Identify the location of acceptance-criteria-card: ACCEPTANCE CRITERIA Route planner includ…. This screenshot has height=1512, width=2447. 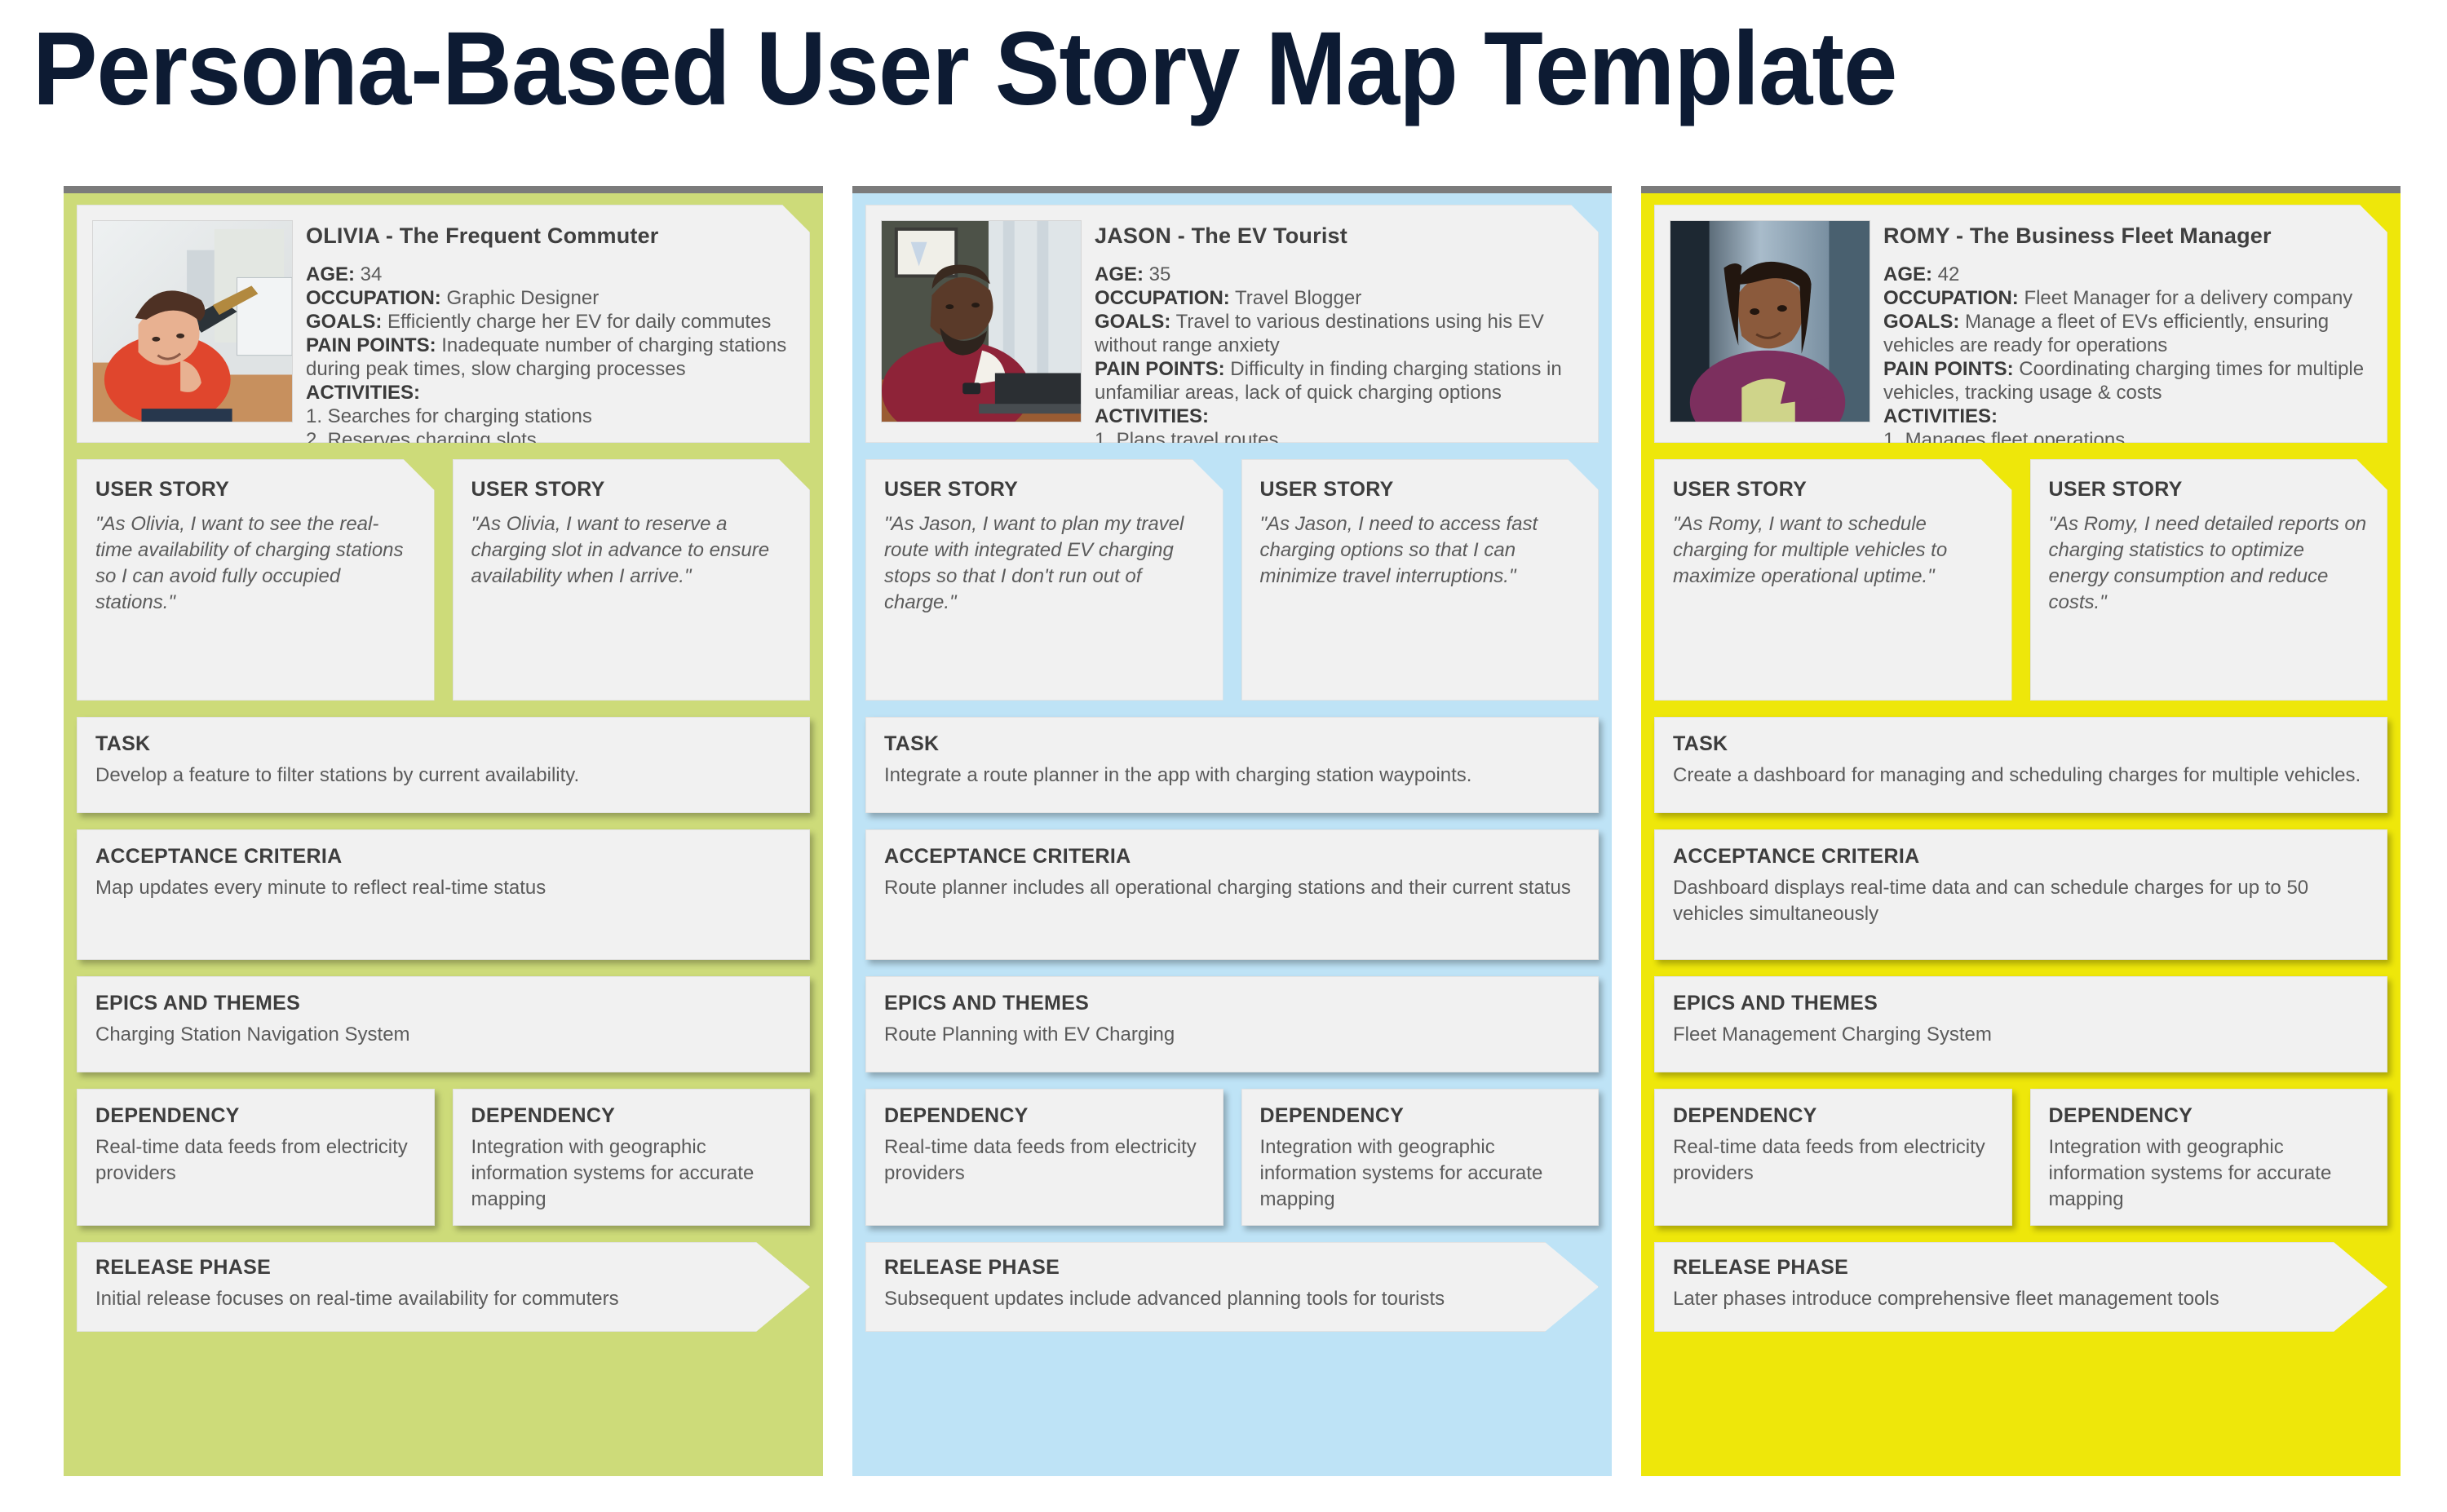
(1232, 894).